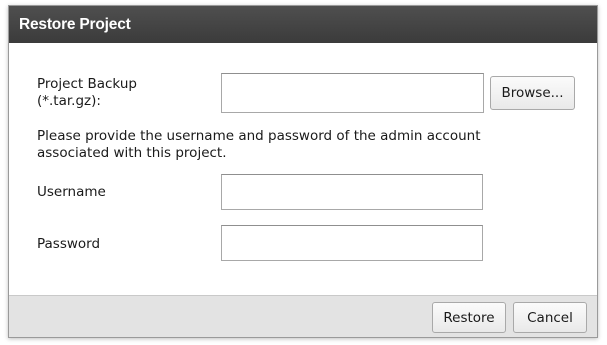 Image resolution: width=607 pixels, height=345 pixels. I want to click on restore-button: Restore, so click(469, 317).